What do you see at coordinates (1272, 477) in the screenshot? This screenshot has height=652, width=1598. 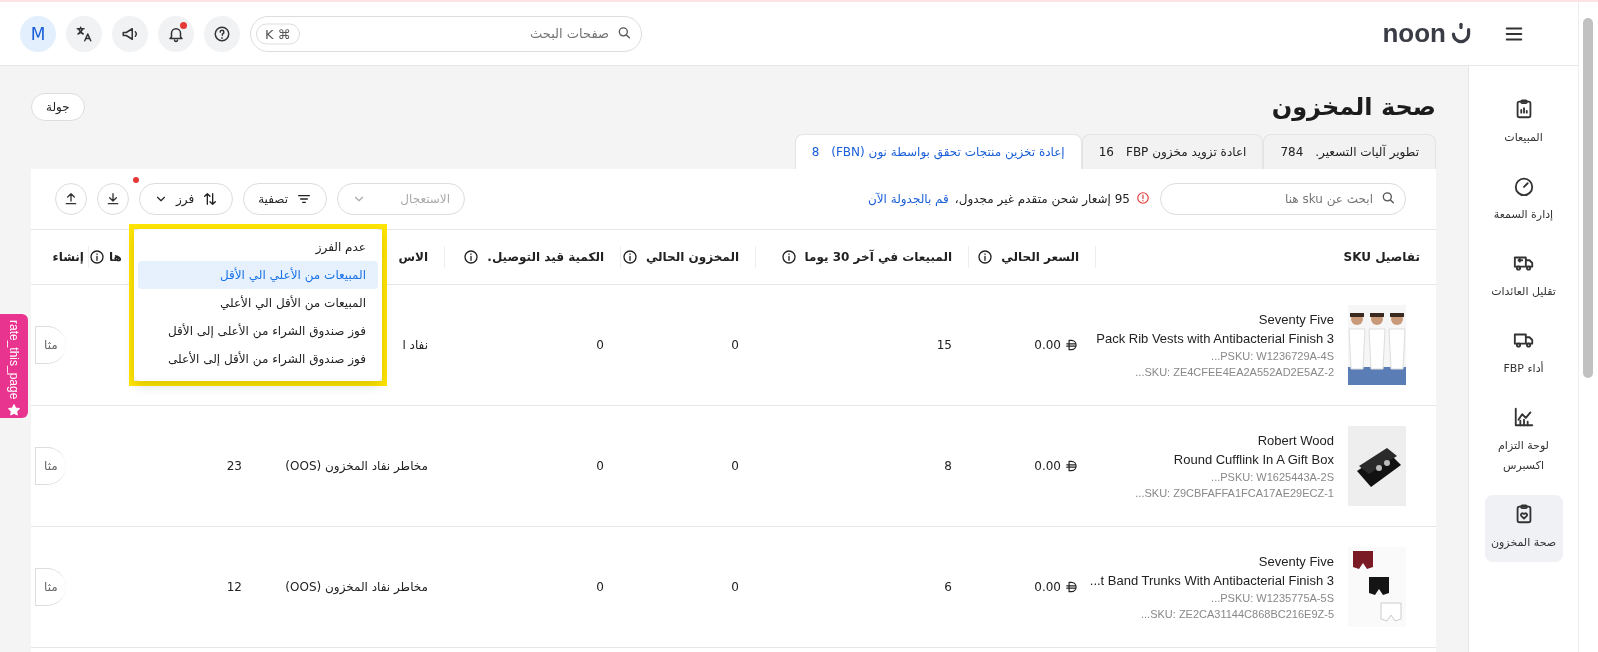 I see `psku-text: ...PSKU: W1625443A-2S` at bounding box center [1272, 477].